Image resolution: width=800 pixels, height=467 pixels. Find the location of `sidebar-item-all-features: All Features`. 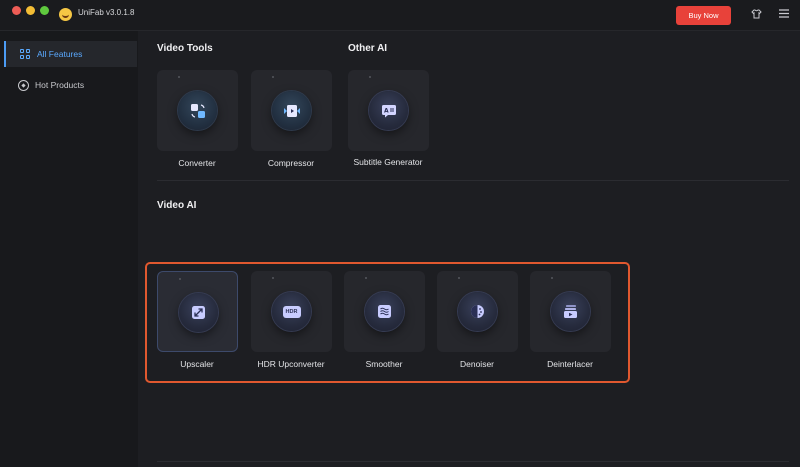

sidebar-item-all-features: All Features is located at coordinates (70, 54).